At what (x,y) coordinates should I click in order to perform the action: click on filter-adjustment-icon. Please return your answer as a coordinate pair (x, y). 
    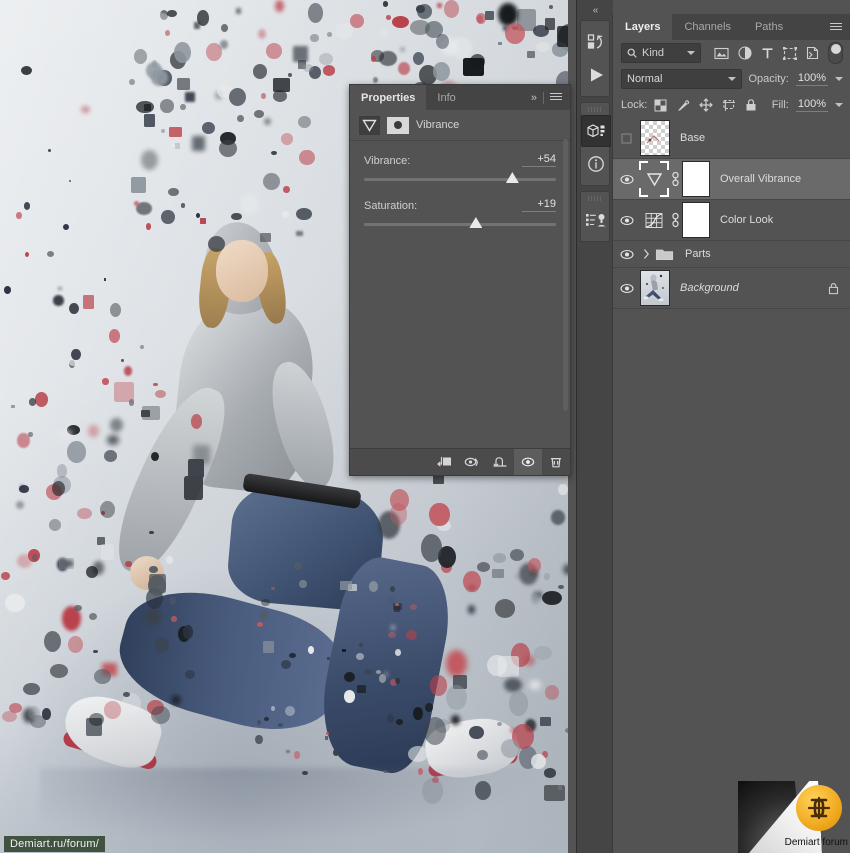
    Looking at the image, I should click on (745, 53).